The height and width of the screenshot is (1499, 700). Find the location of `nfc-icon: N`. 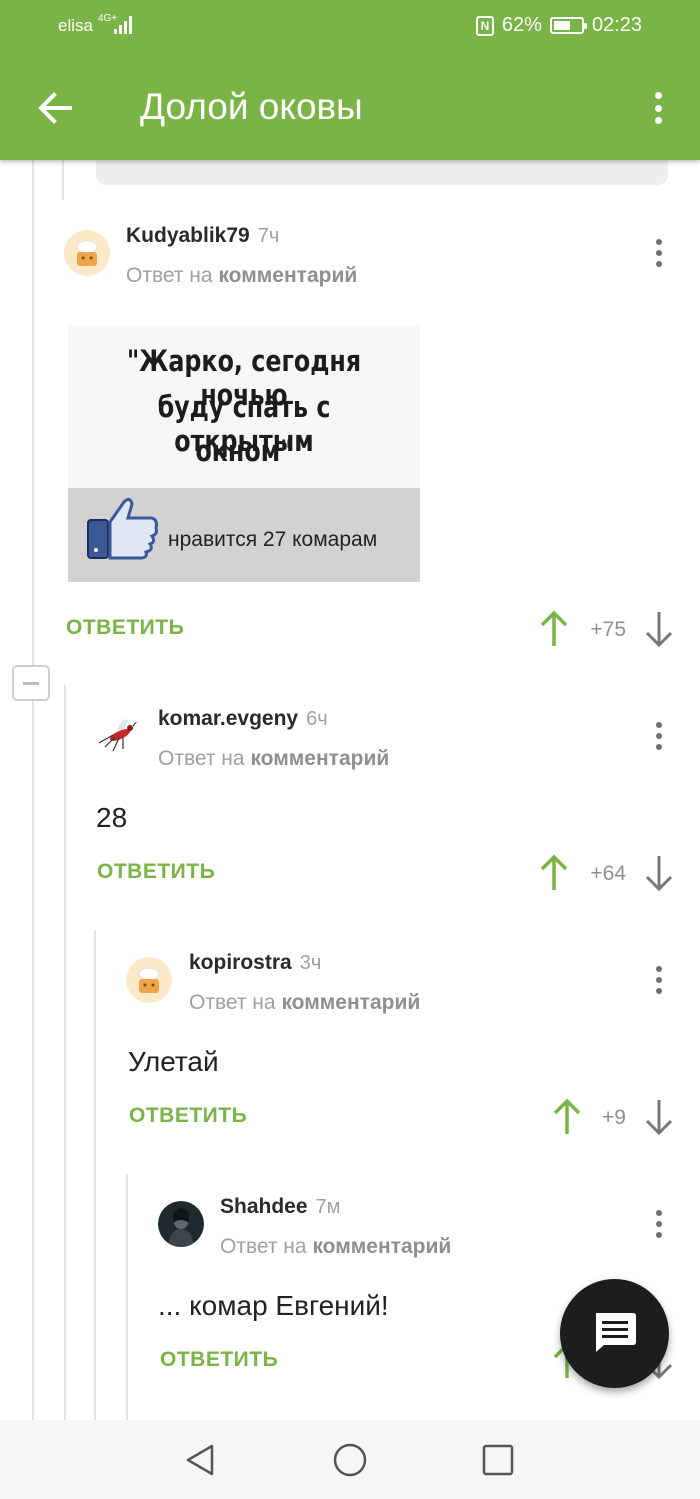

nfc-icon: N is located at coordinates (484, 25).